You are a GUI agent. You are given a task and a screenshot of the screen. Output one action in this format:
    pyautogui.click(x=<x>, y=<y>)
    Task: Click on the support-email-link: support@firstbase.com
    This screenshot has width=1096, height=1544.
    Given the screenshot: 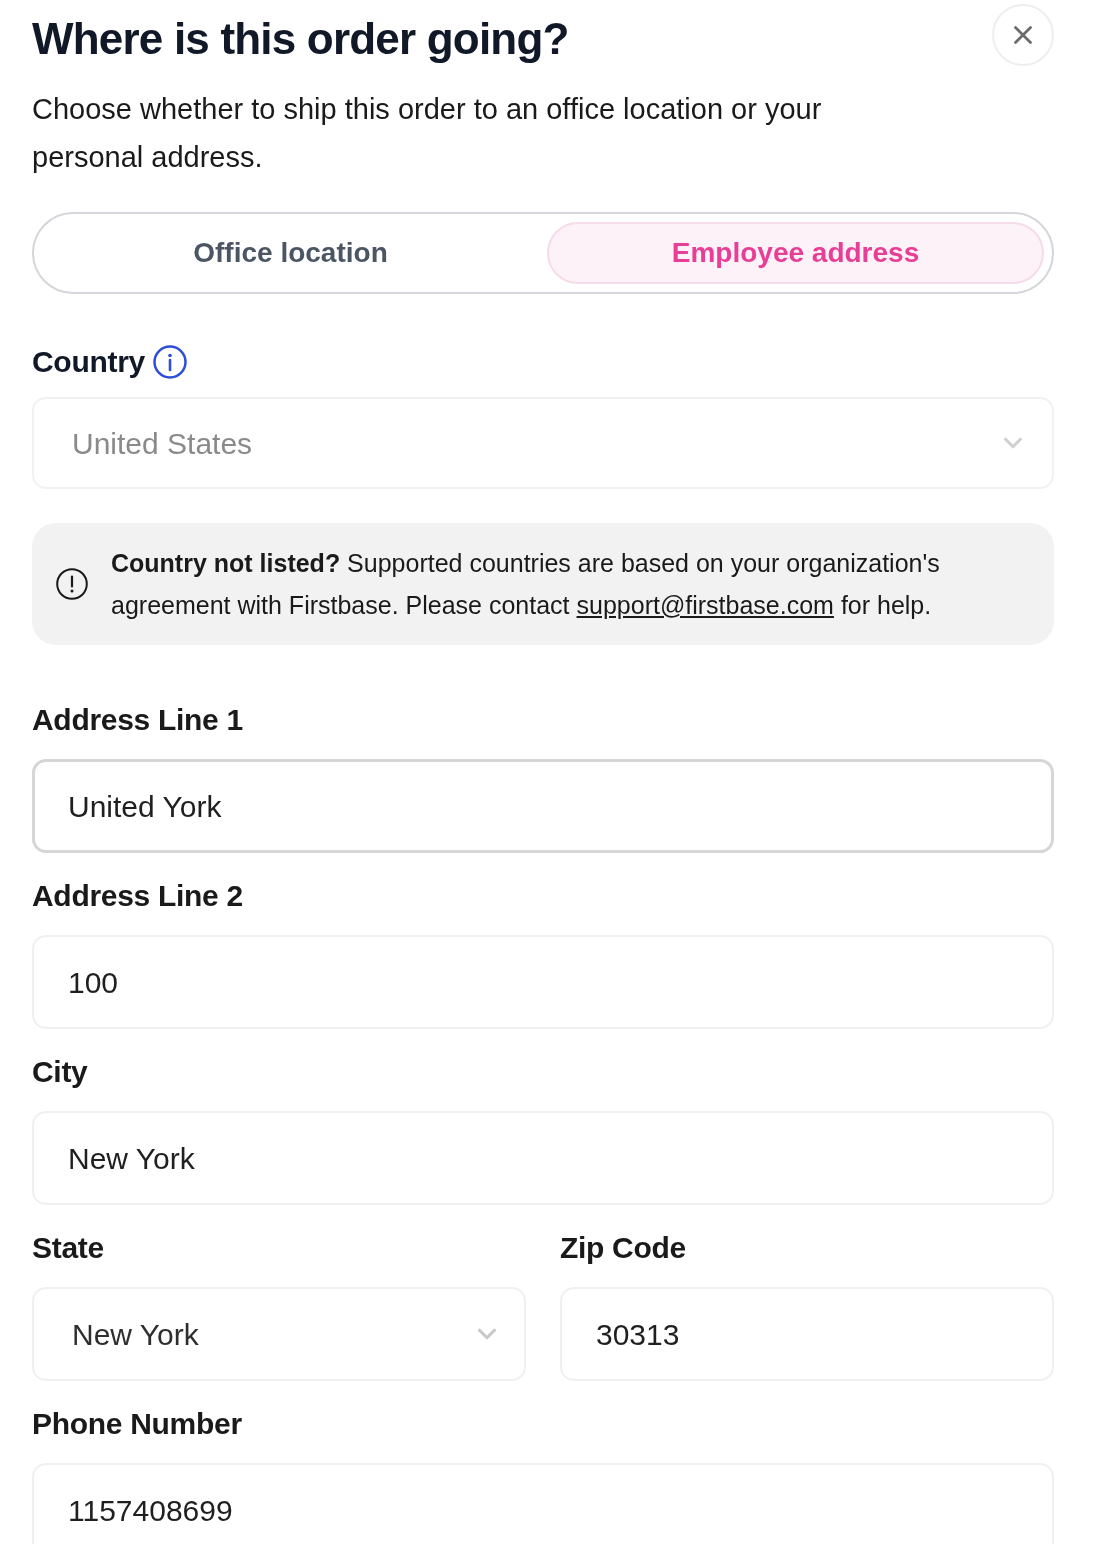 What is the action you would take?
    pyautogui.click(x=705, y=605)
    